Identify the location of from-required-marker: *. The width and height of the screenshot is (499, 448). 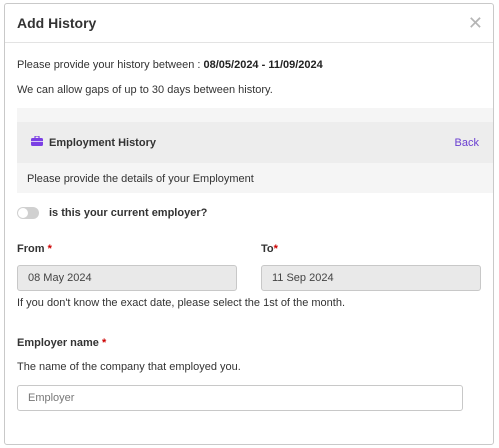
(49, 249).